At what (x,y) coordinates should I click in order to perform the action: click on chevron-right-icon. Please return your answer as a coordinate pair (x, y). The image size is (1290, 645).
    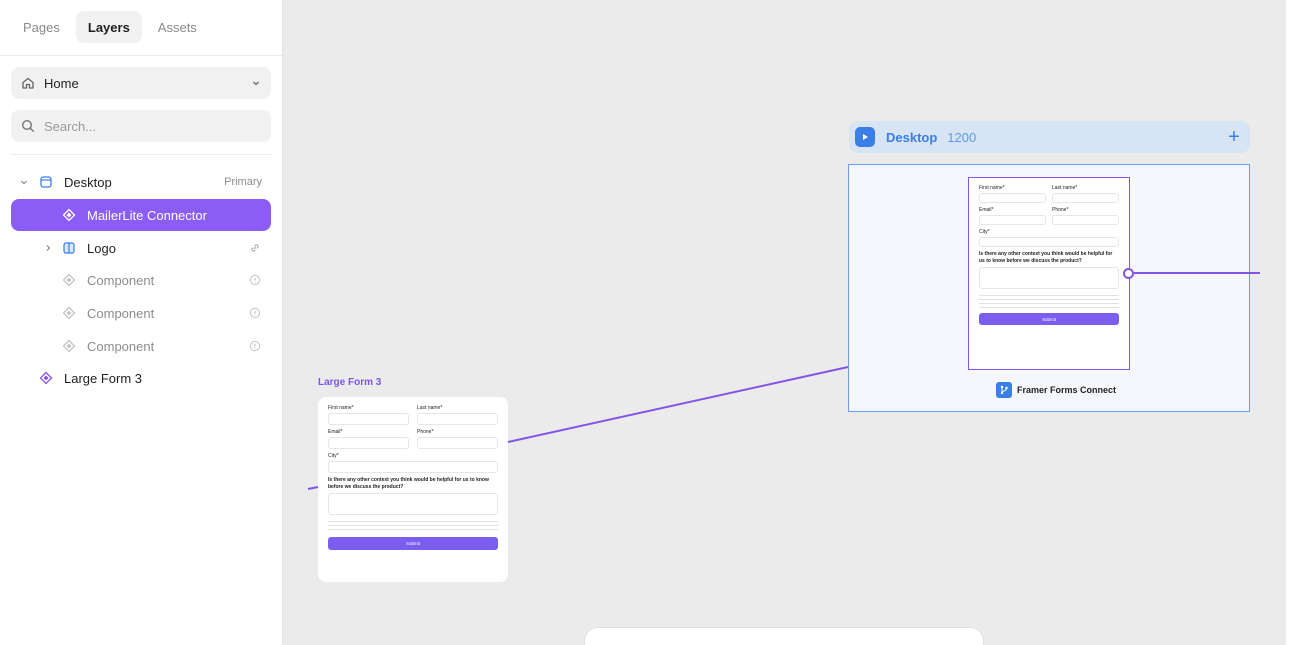
    Looking at the image, I should click on (48, 248).